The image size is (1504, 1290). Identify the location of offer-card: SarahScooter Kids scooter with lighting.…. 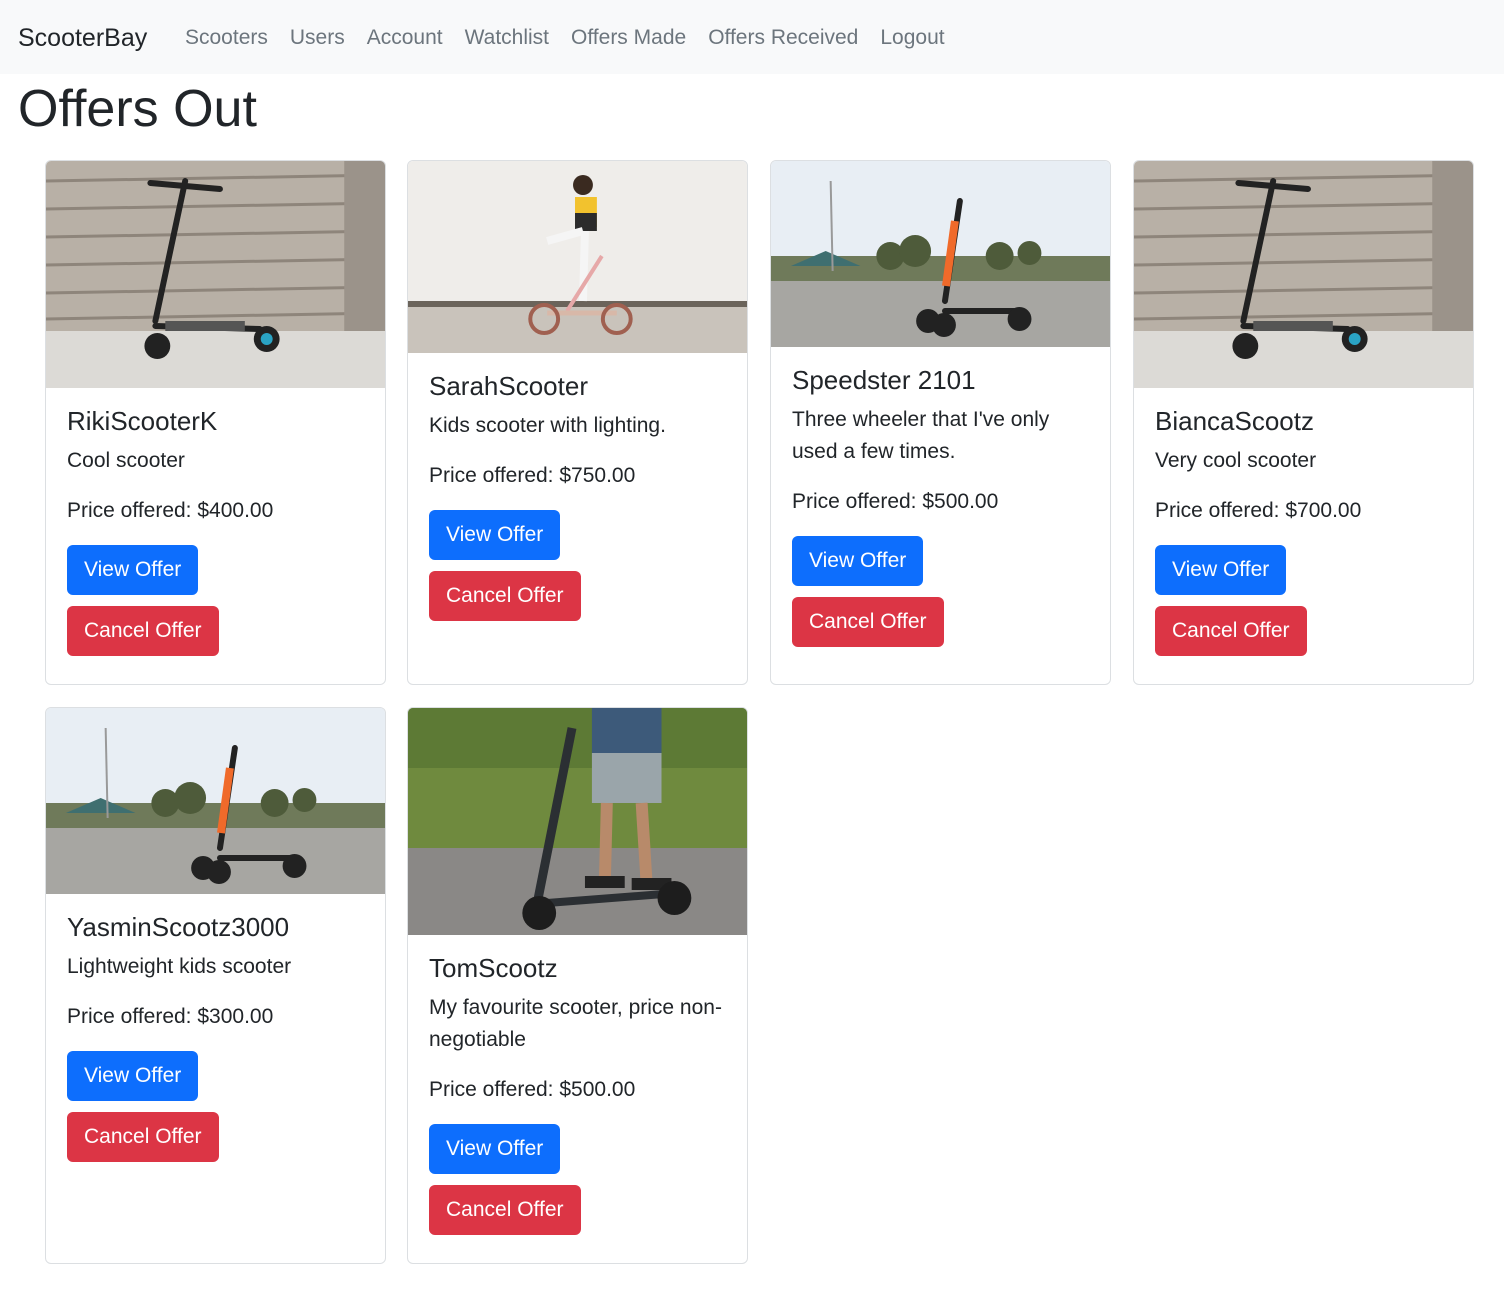
(577, 422).